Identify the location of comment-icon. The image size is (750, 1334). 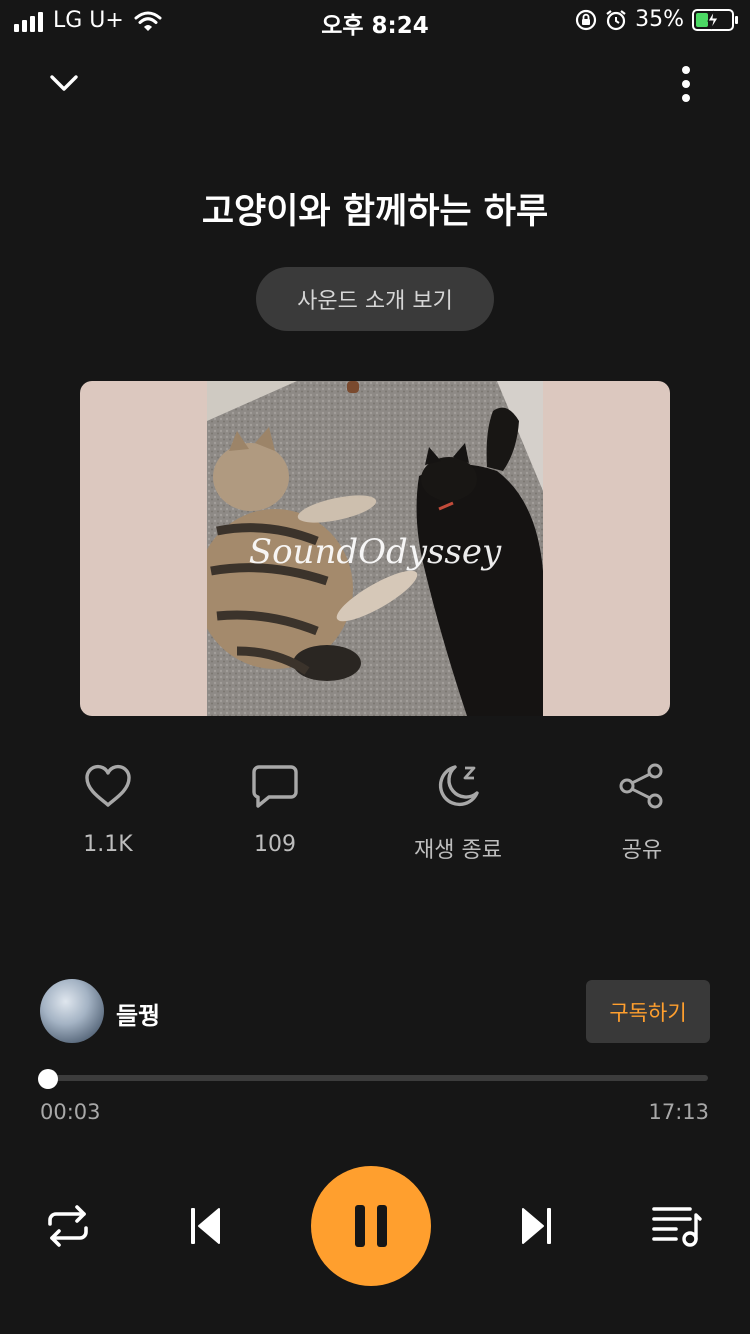
(275, 786).